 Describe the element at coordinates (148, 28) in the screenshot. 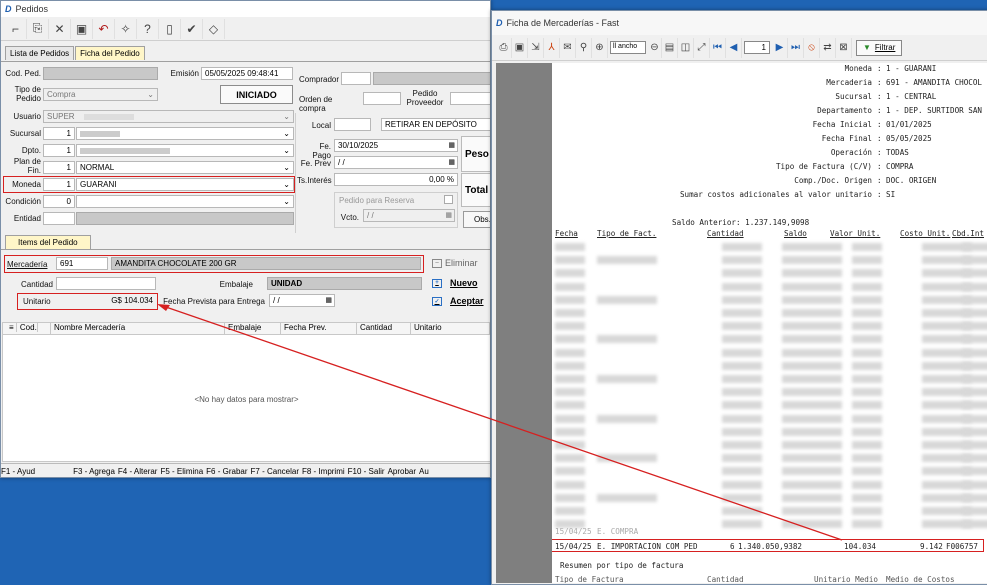

I see `help-icon: ?` at that location.